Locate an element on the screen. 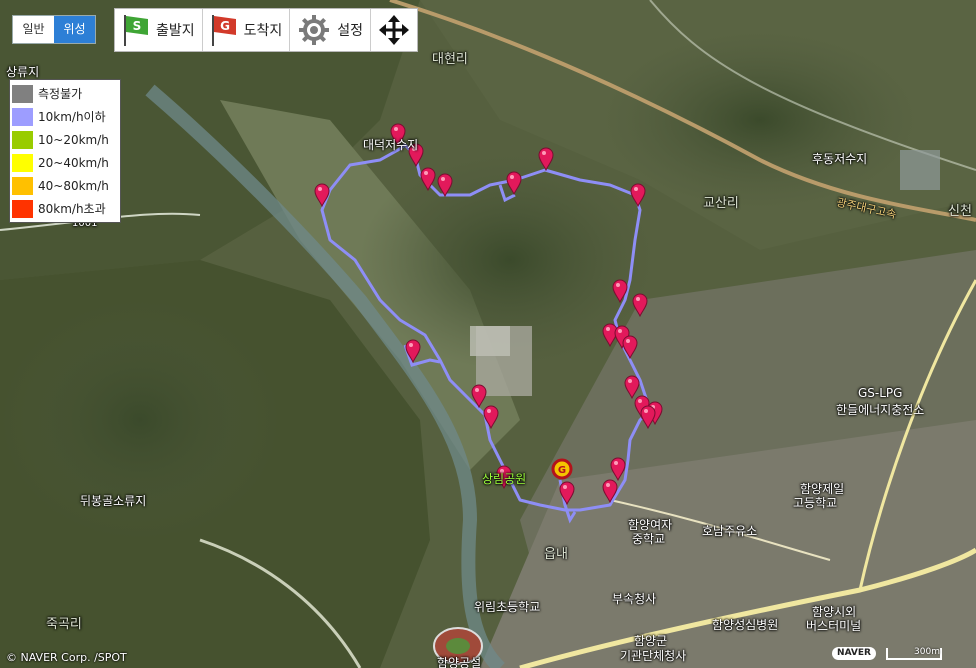 The width and height of the screenshot is (976, 668). goal-flag-icon: G is located at coordinates (223, 30).